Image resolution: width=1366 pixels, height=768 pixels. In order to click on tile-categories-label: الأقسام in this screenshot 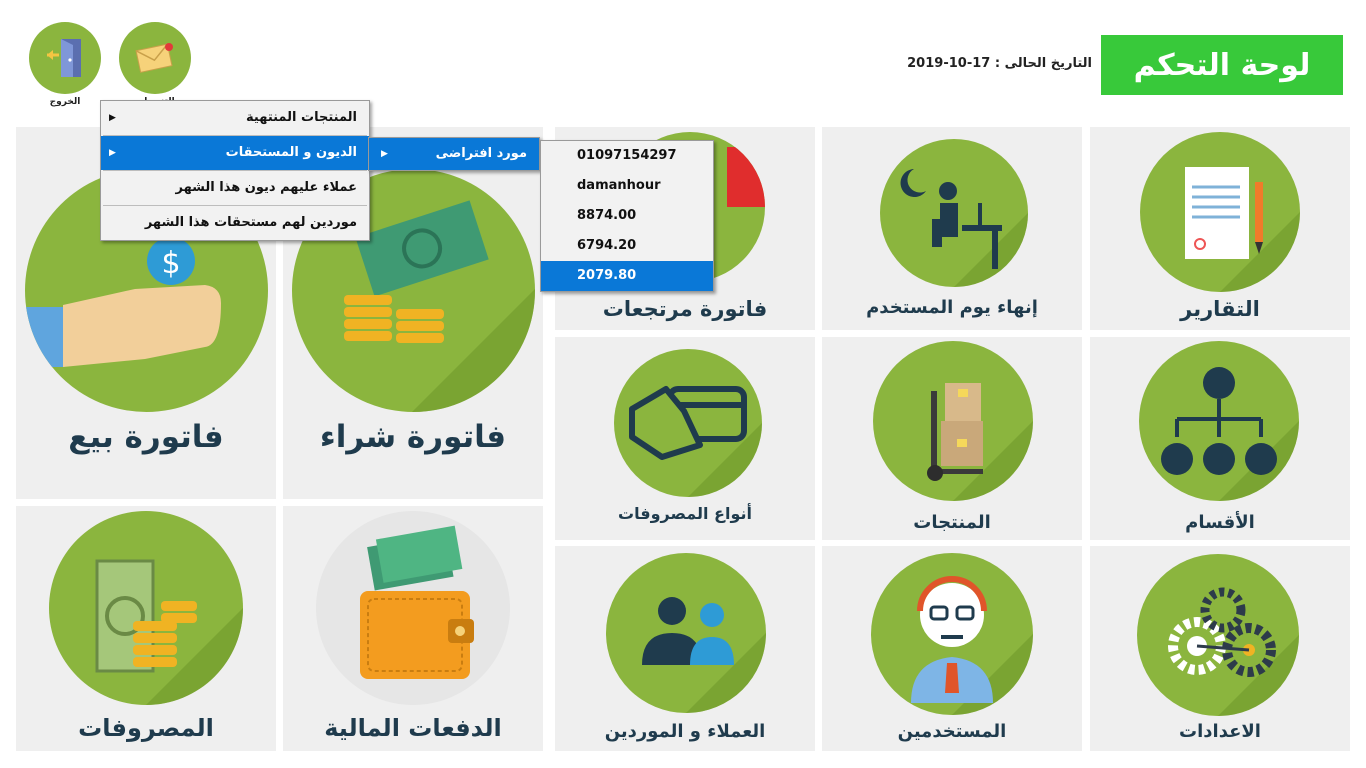, I will do `click(1220, 522)`.